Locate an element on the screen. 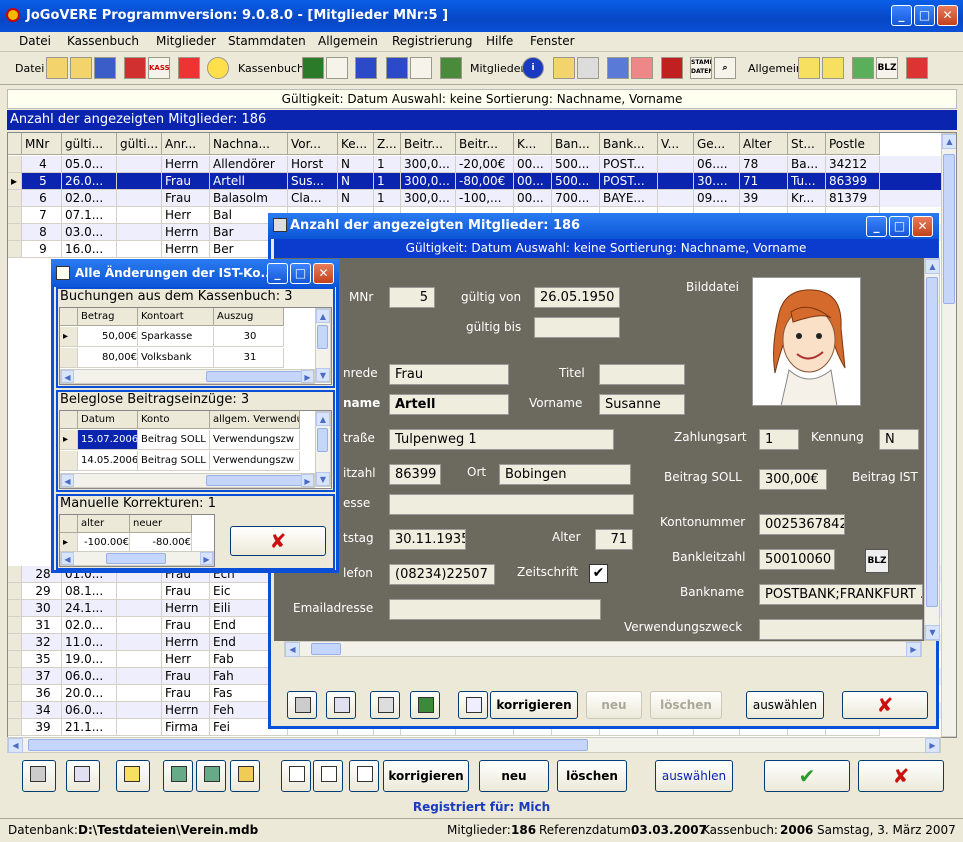  table-cell: 1 is located at coordinates (387, 198).